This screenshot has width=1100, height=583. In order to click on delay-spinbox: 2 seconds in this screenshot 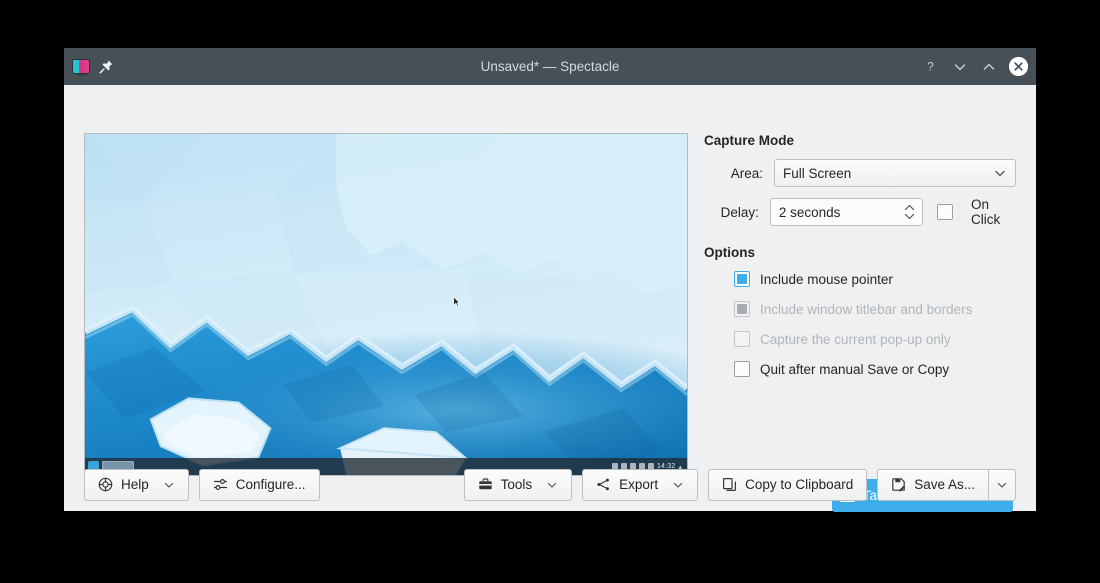, I will do `click(846, 212)`.